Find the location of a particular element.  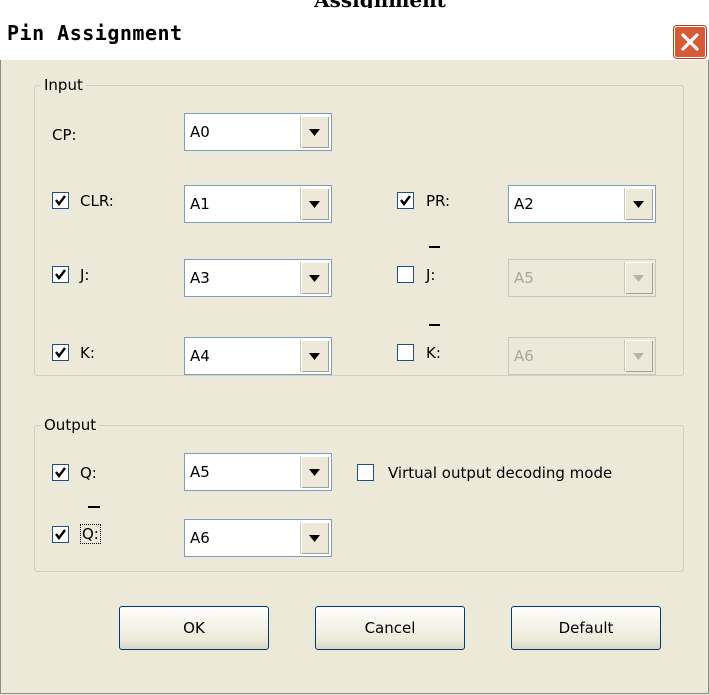

k-bar-dropdown-button is located at coordinates (638, 356).